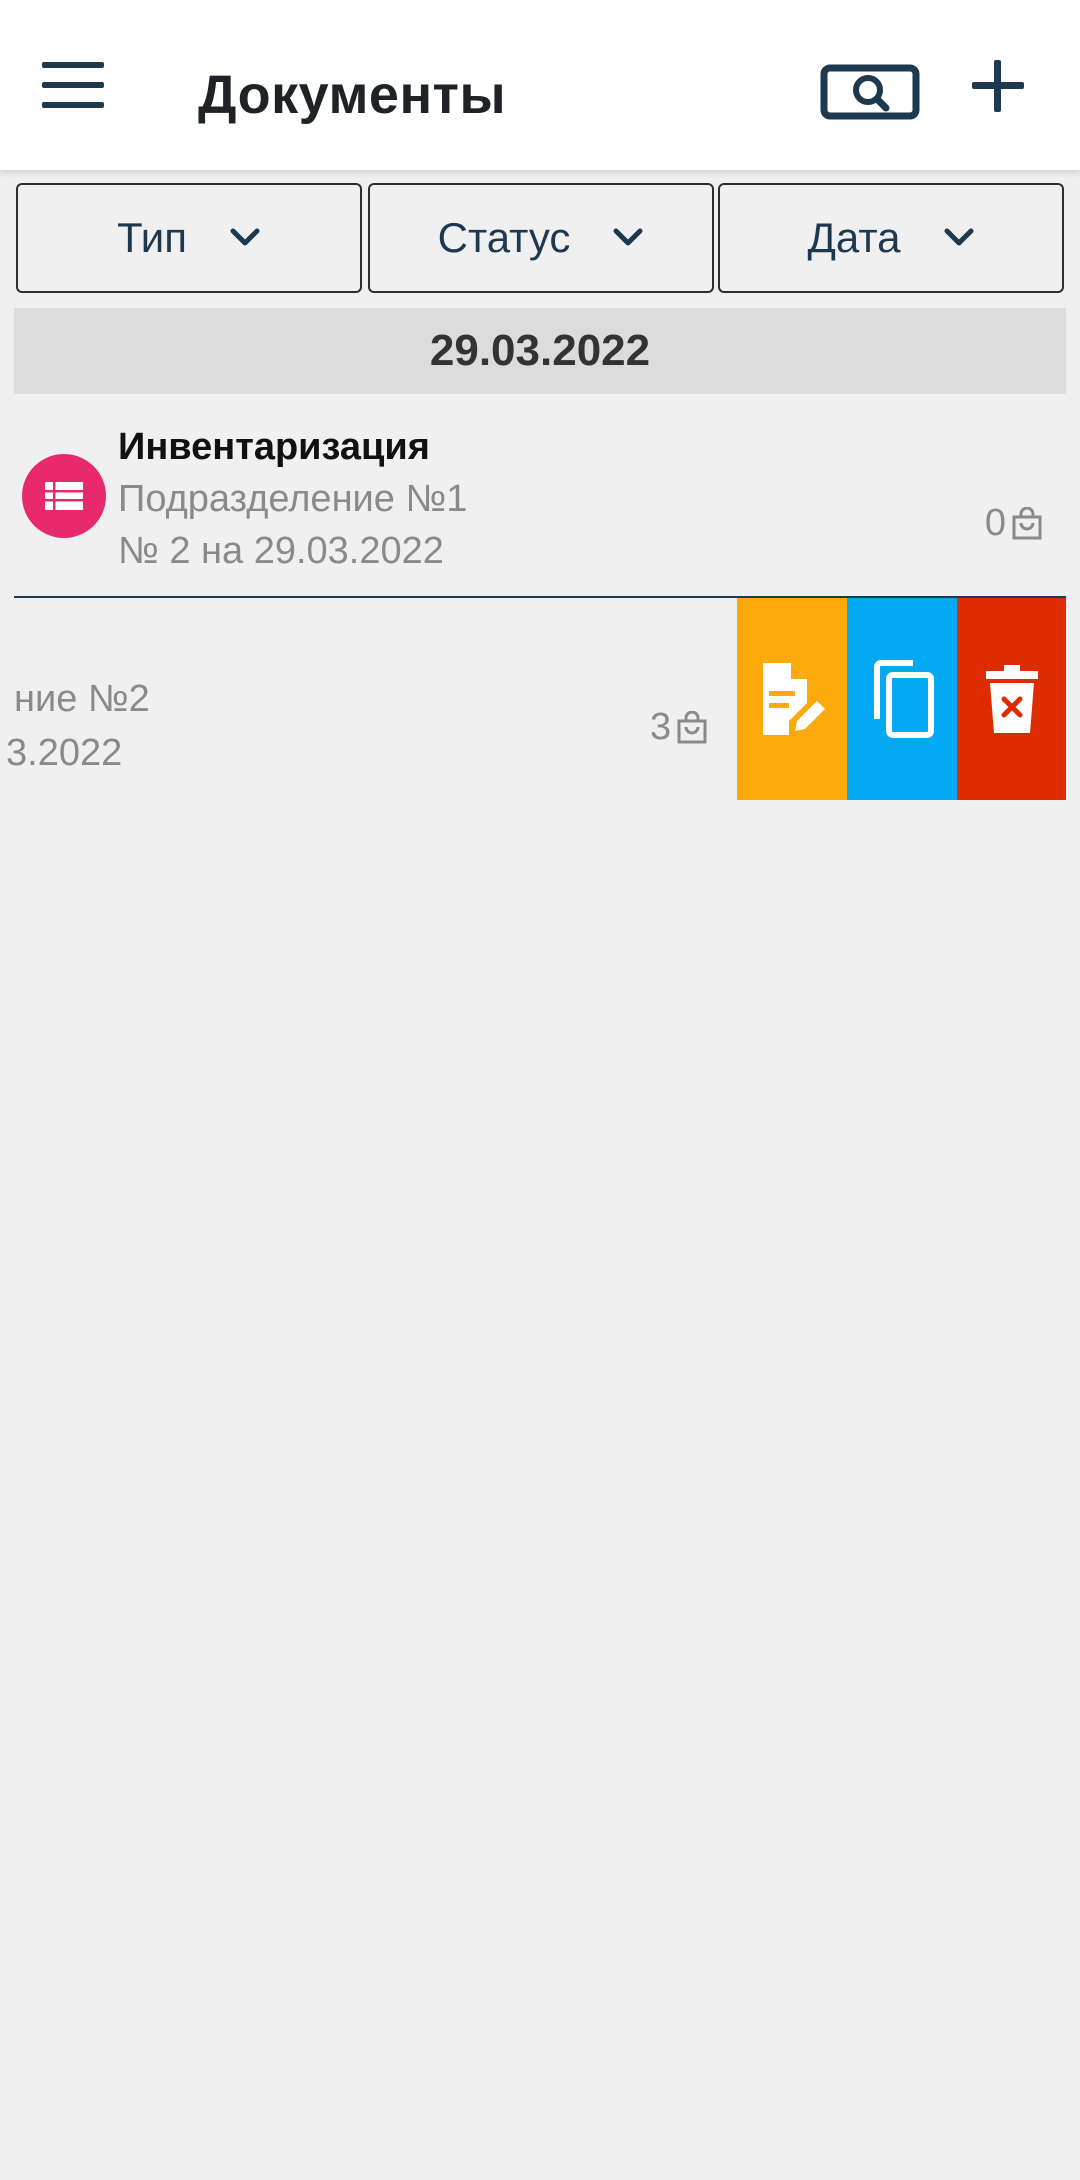 This screenshot has width=1080, height=2180. I want to click on add-document-button, so click(1001, 94).